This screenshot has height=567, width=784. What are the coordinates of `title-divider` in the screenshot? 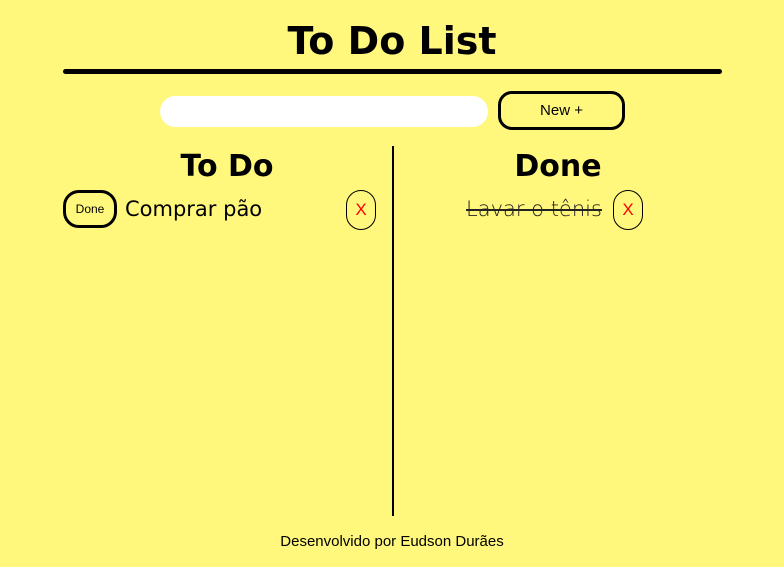 It's located at (392, 71).